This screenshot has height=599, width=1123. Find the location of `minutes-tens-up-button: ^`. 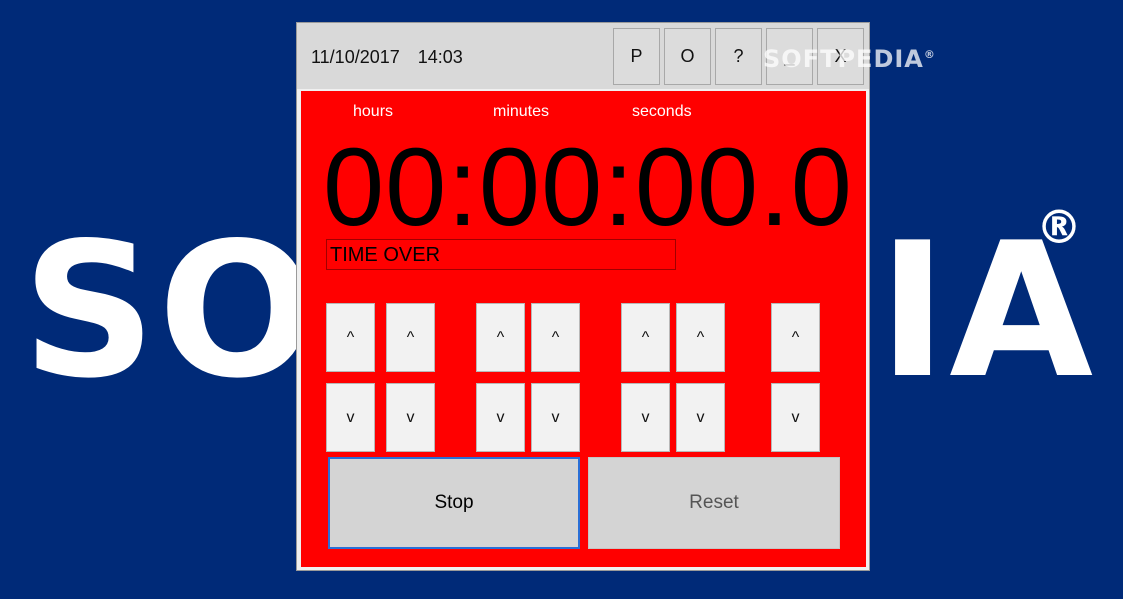

minutes-tens-up-button: ^ is located at coordinates (500, 337).